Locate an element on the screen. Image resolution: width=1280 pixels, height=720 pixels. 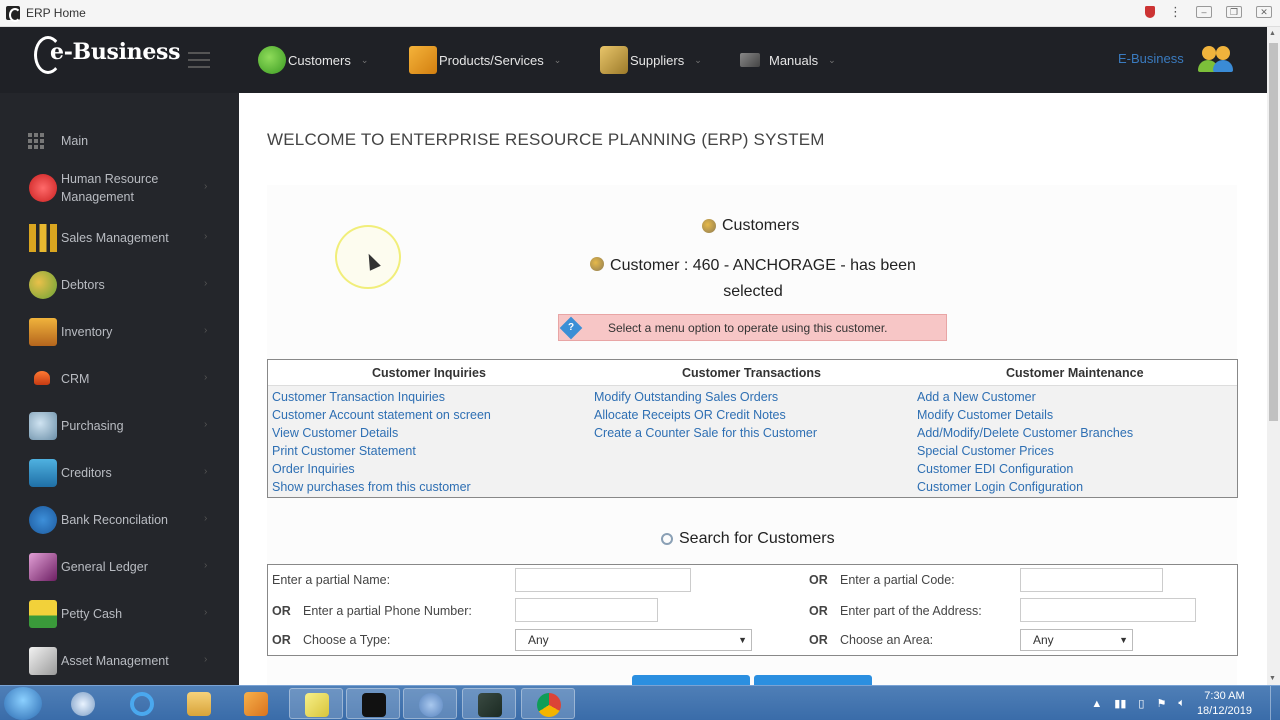
customers-icon is located at coordinates (272, 60).